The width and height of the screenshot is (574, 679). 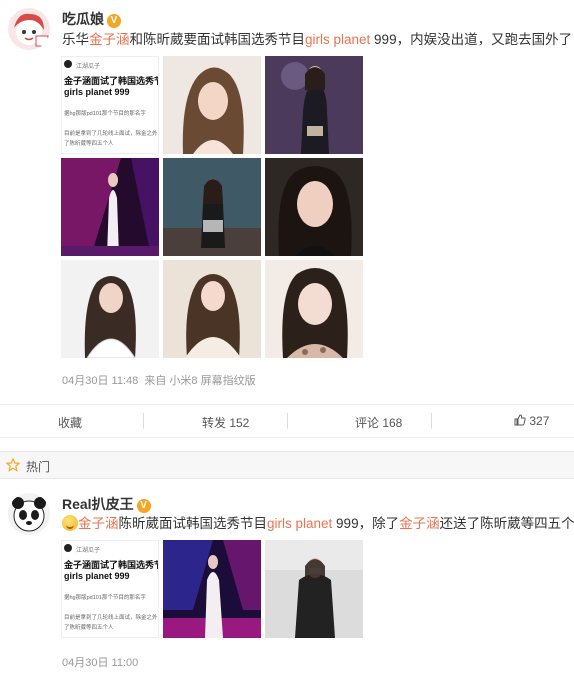 What do you see at coordinates (520, 420) in the screenshot?
I see `thumbs-up-icon` at bounding box center [520, 420].